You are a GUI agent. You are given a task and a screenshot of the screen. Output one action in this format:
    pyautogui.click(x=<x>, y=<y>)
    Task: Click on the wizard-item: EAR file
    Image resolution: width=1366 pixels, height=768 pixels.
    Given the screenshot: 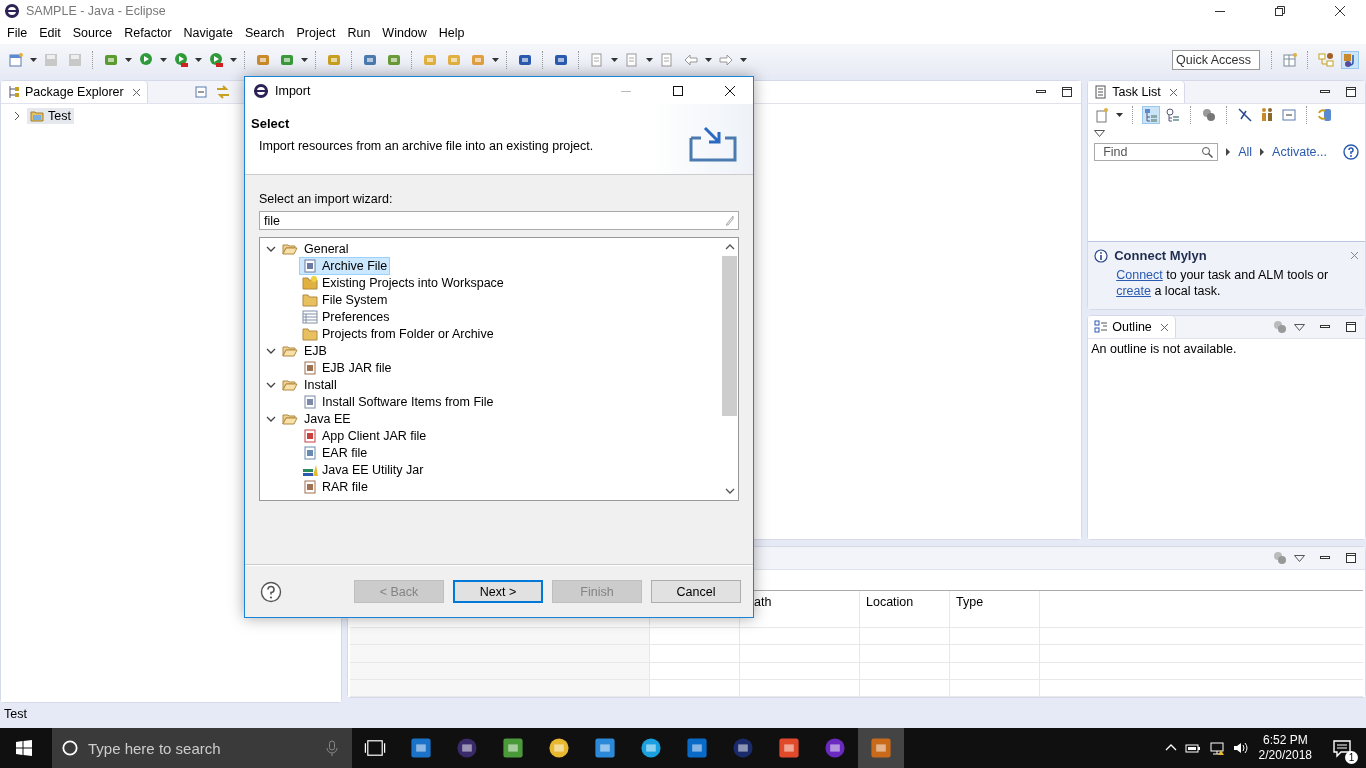 What is the action you would take?
    pyautogui.click(x=335, y=452)
    